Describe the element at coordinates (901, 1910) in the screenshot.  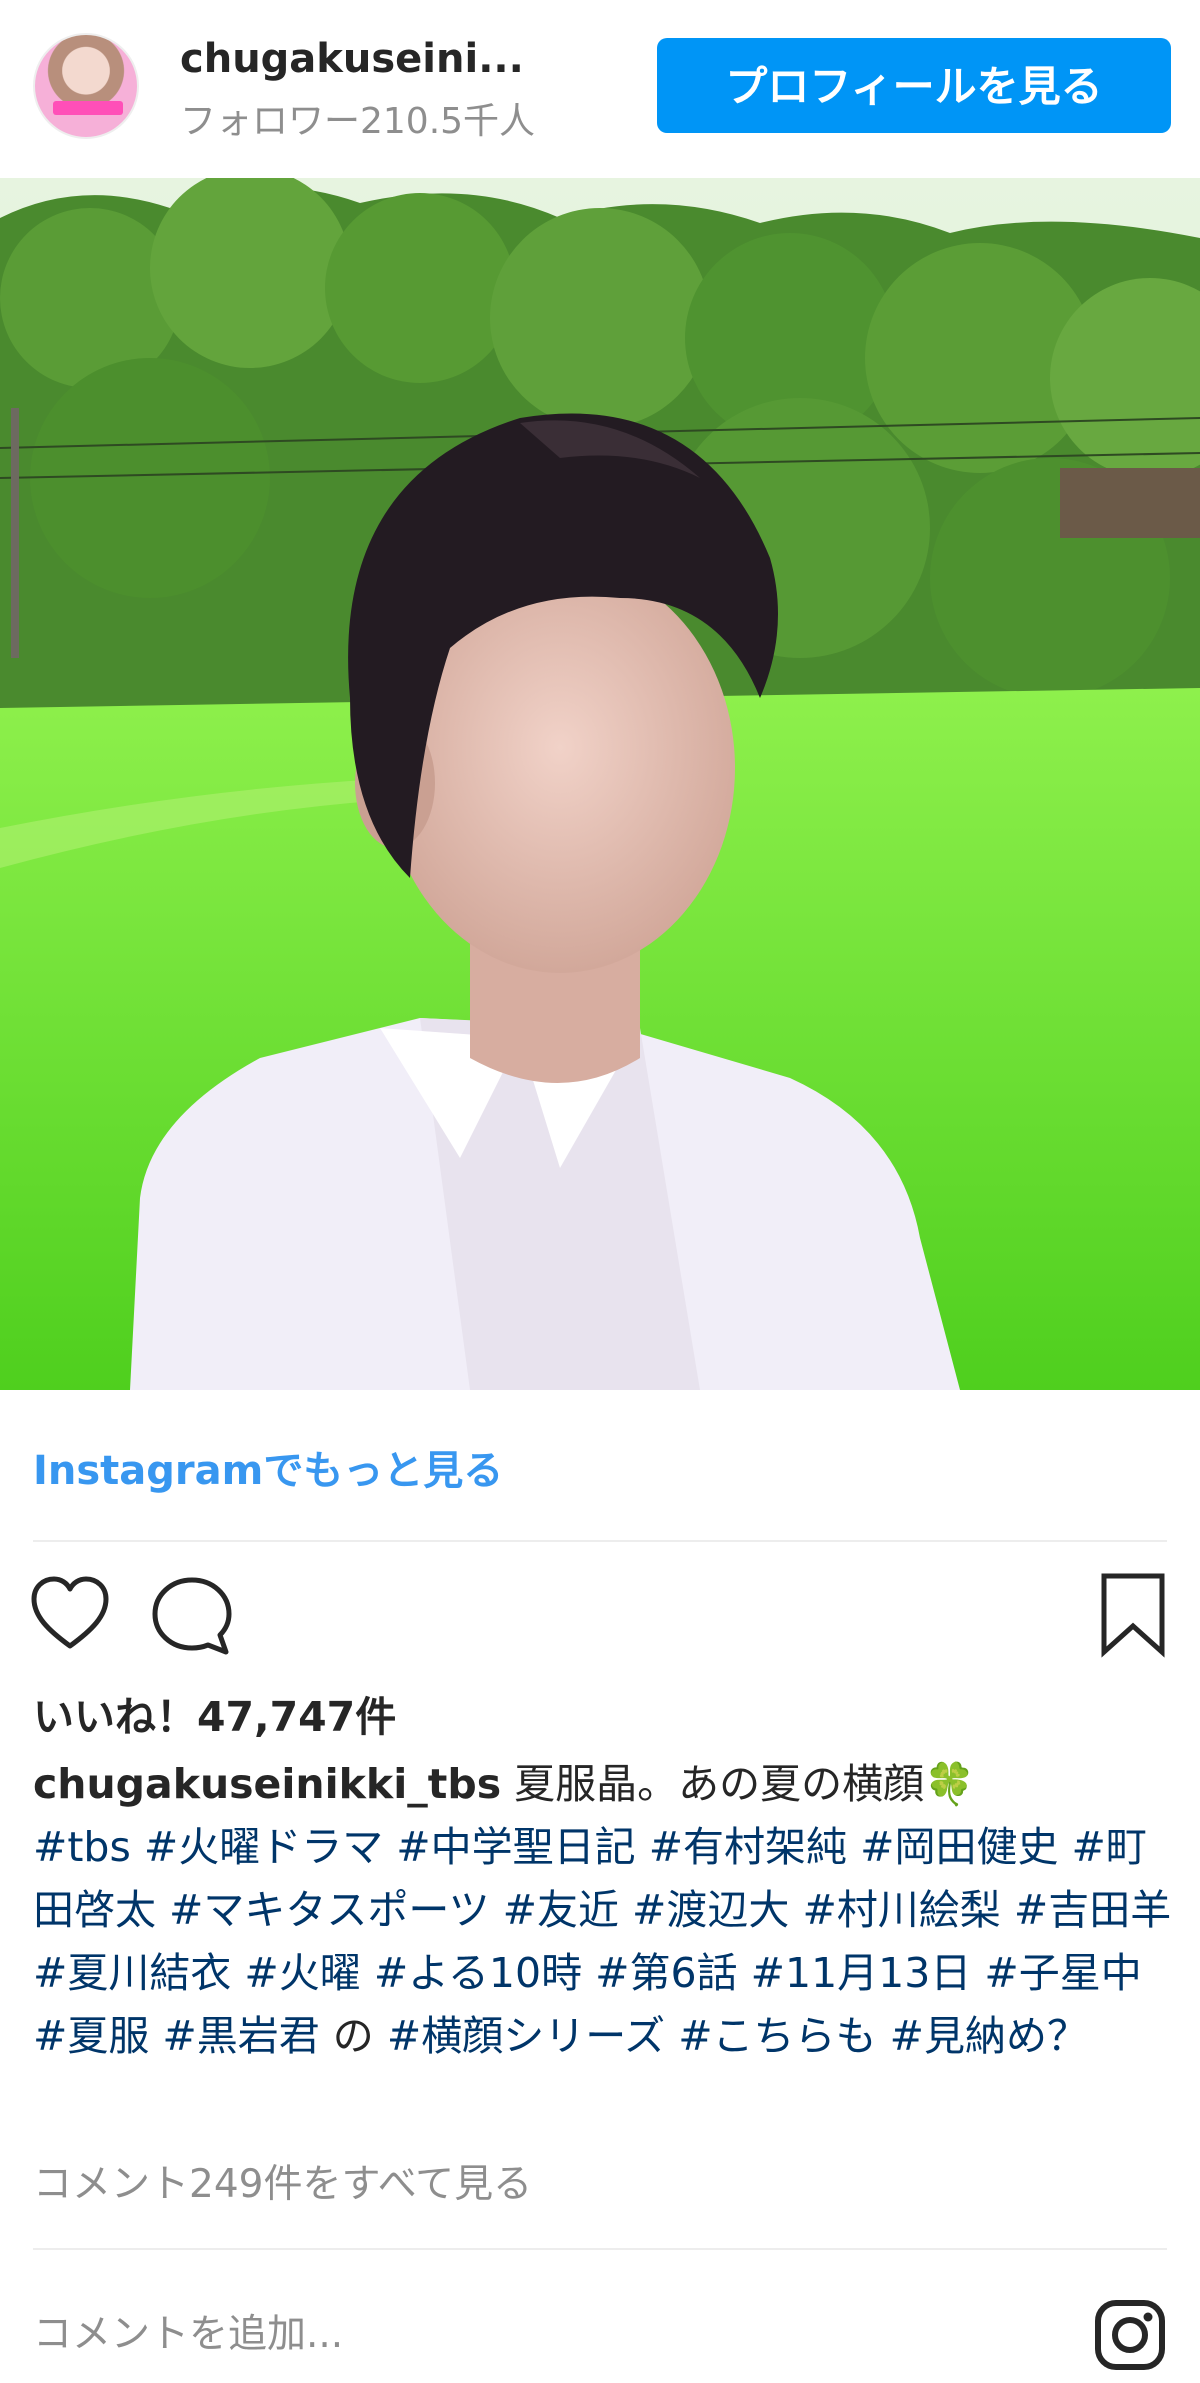
I see `hashtag-link: #村川絵梨` at that location.